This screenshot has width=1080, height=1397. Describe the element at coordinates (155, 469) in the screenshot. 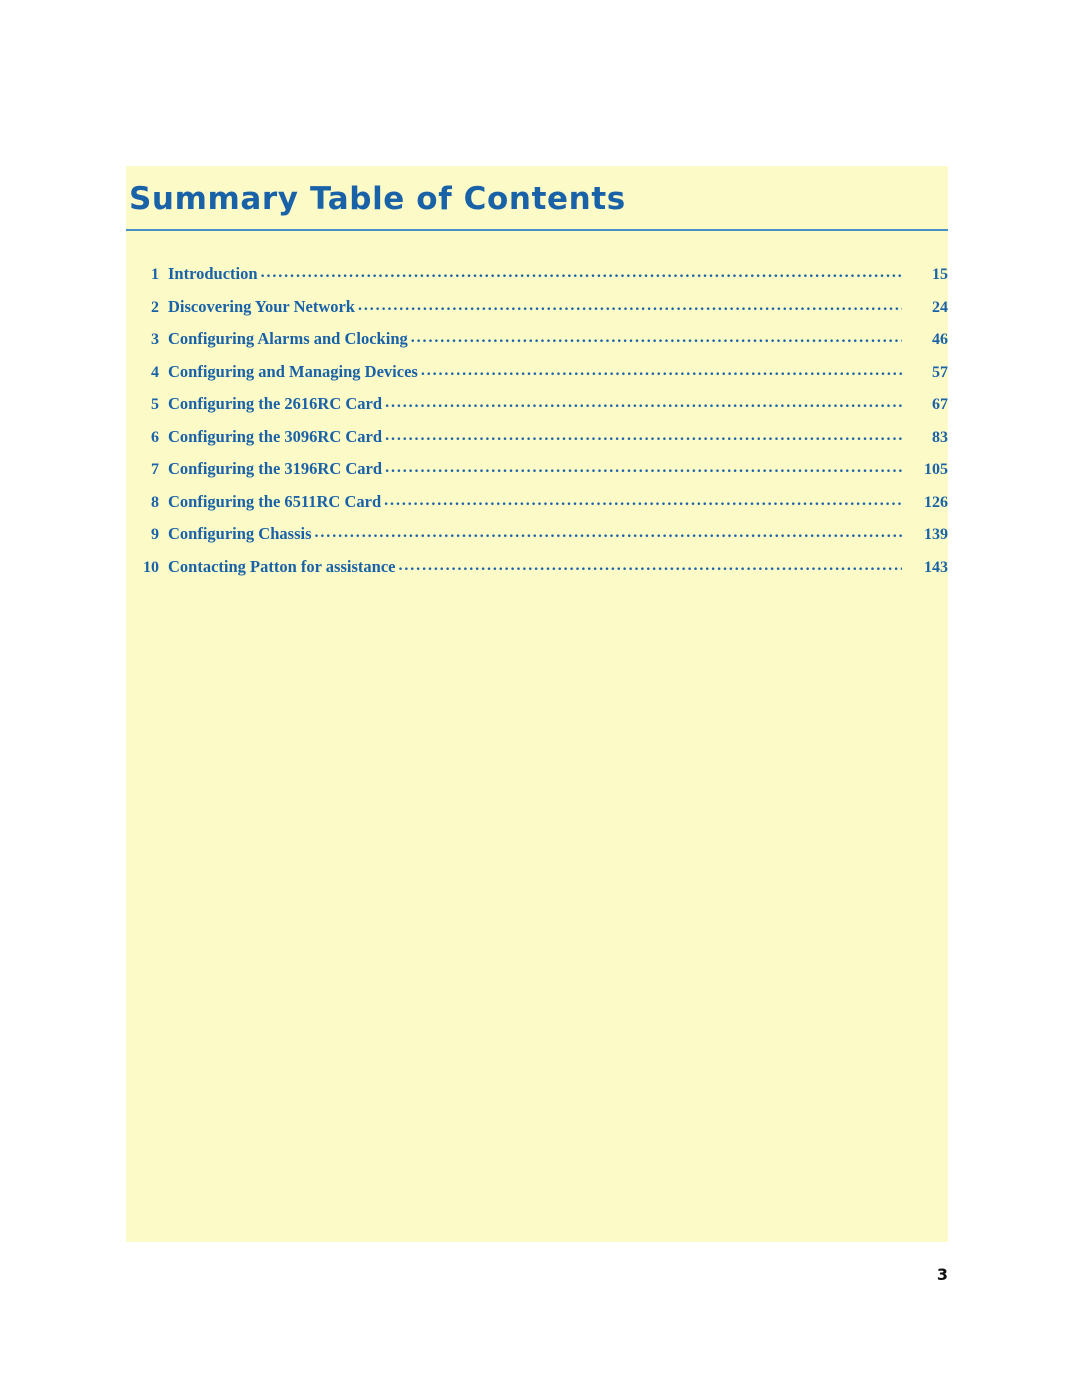

I see `toc-entry-number: 7` at that location.